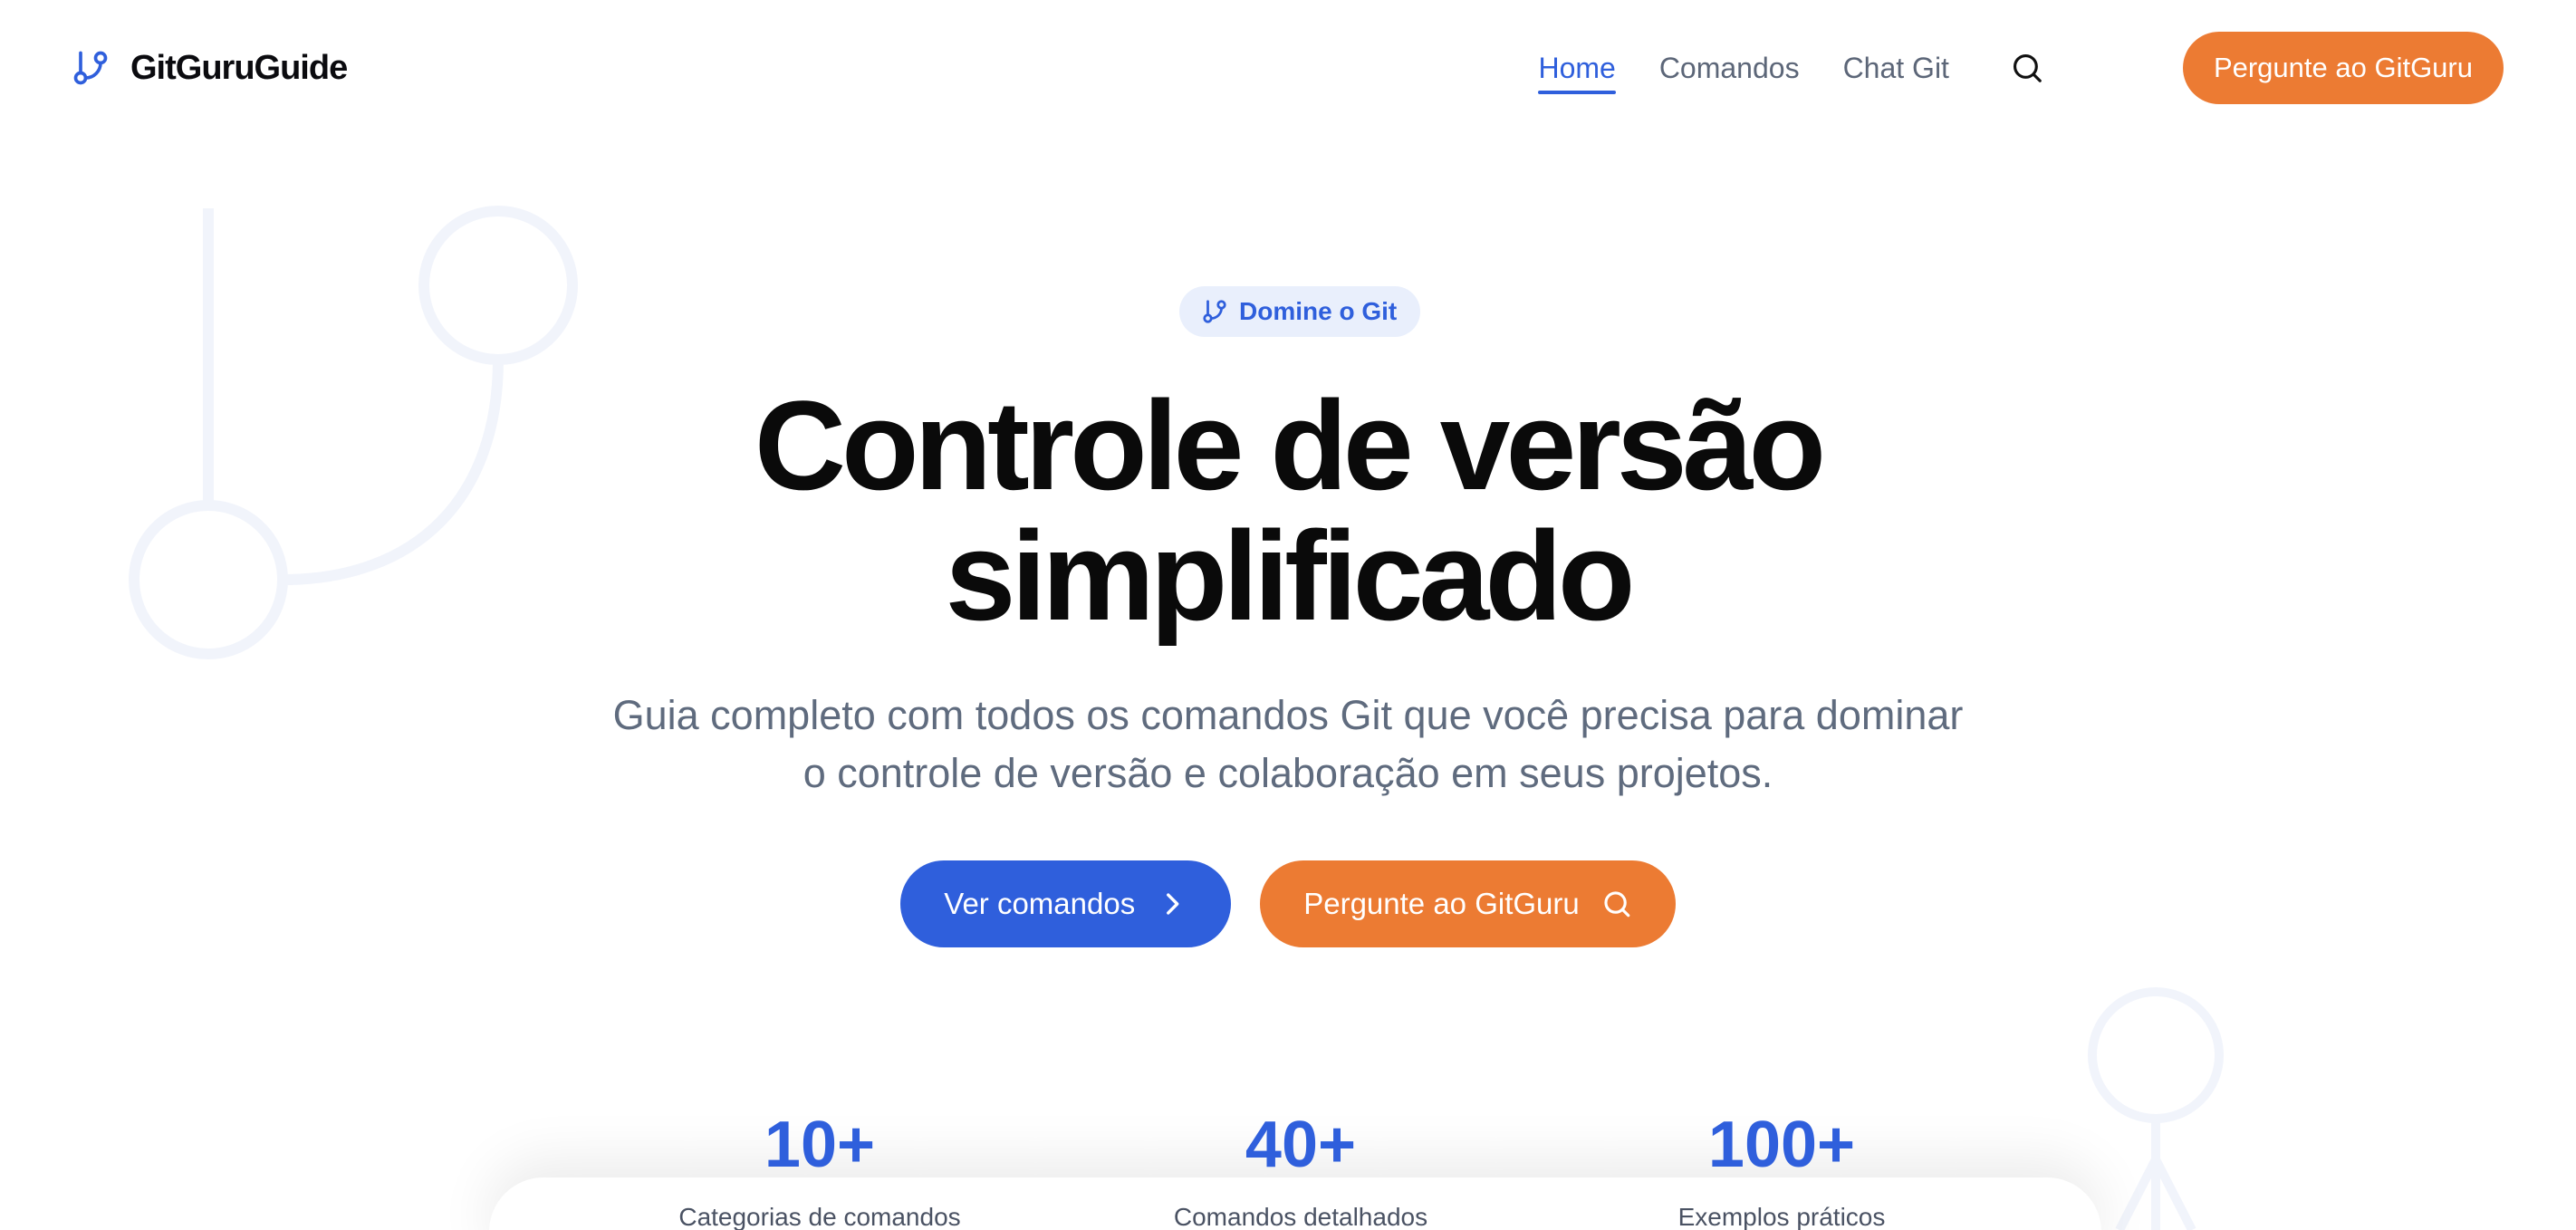 This screenshot has width=2576, height=1230. Describe the element at coordinates (1441, 903) in the screenshot. I see `ask-gitguru-label: Pergunte ao GitGuru` at that location.